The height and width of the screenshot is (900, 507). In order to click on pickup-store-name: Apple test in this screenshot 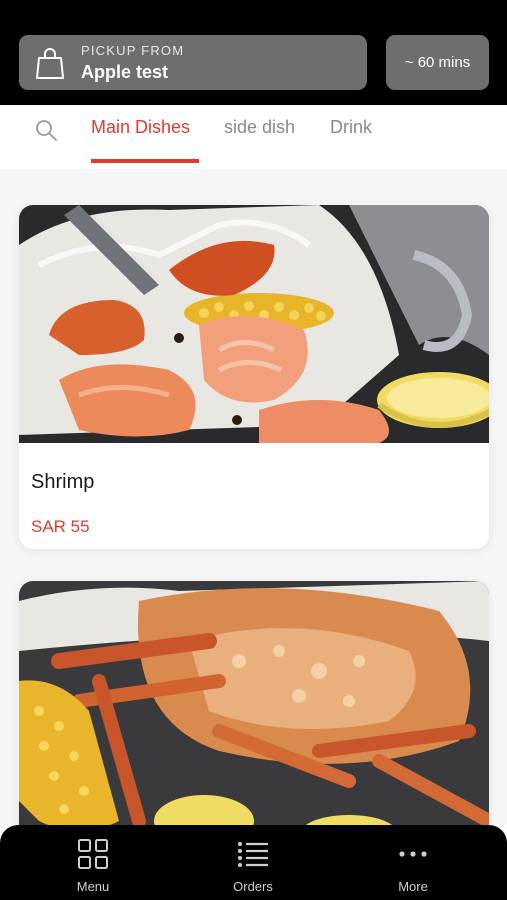, I will do `click(125, 71)`.